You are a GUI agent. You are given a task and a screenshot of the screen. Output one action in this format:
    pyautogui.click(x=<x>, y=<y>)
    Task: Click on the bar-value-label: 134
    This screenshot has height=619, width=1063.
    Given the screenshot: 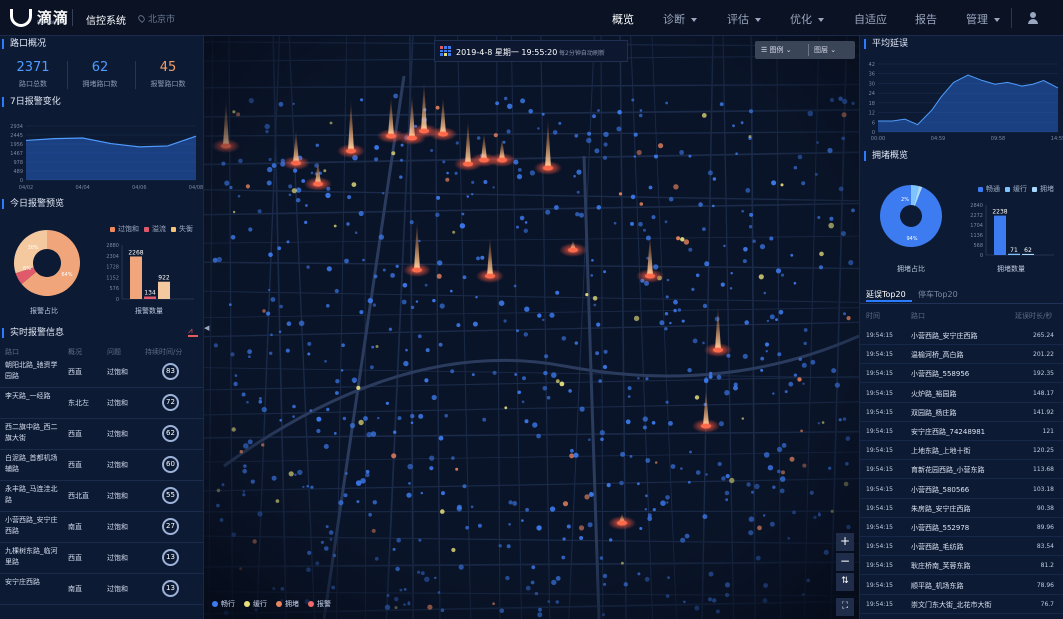 What is the action you would take?
    pyautogui.click(x=150, y=292)
    